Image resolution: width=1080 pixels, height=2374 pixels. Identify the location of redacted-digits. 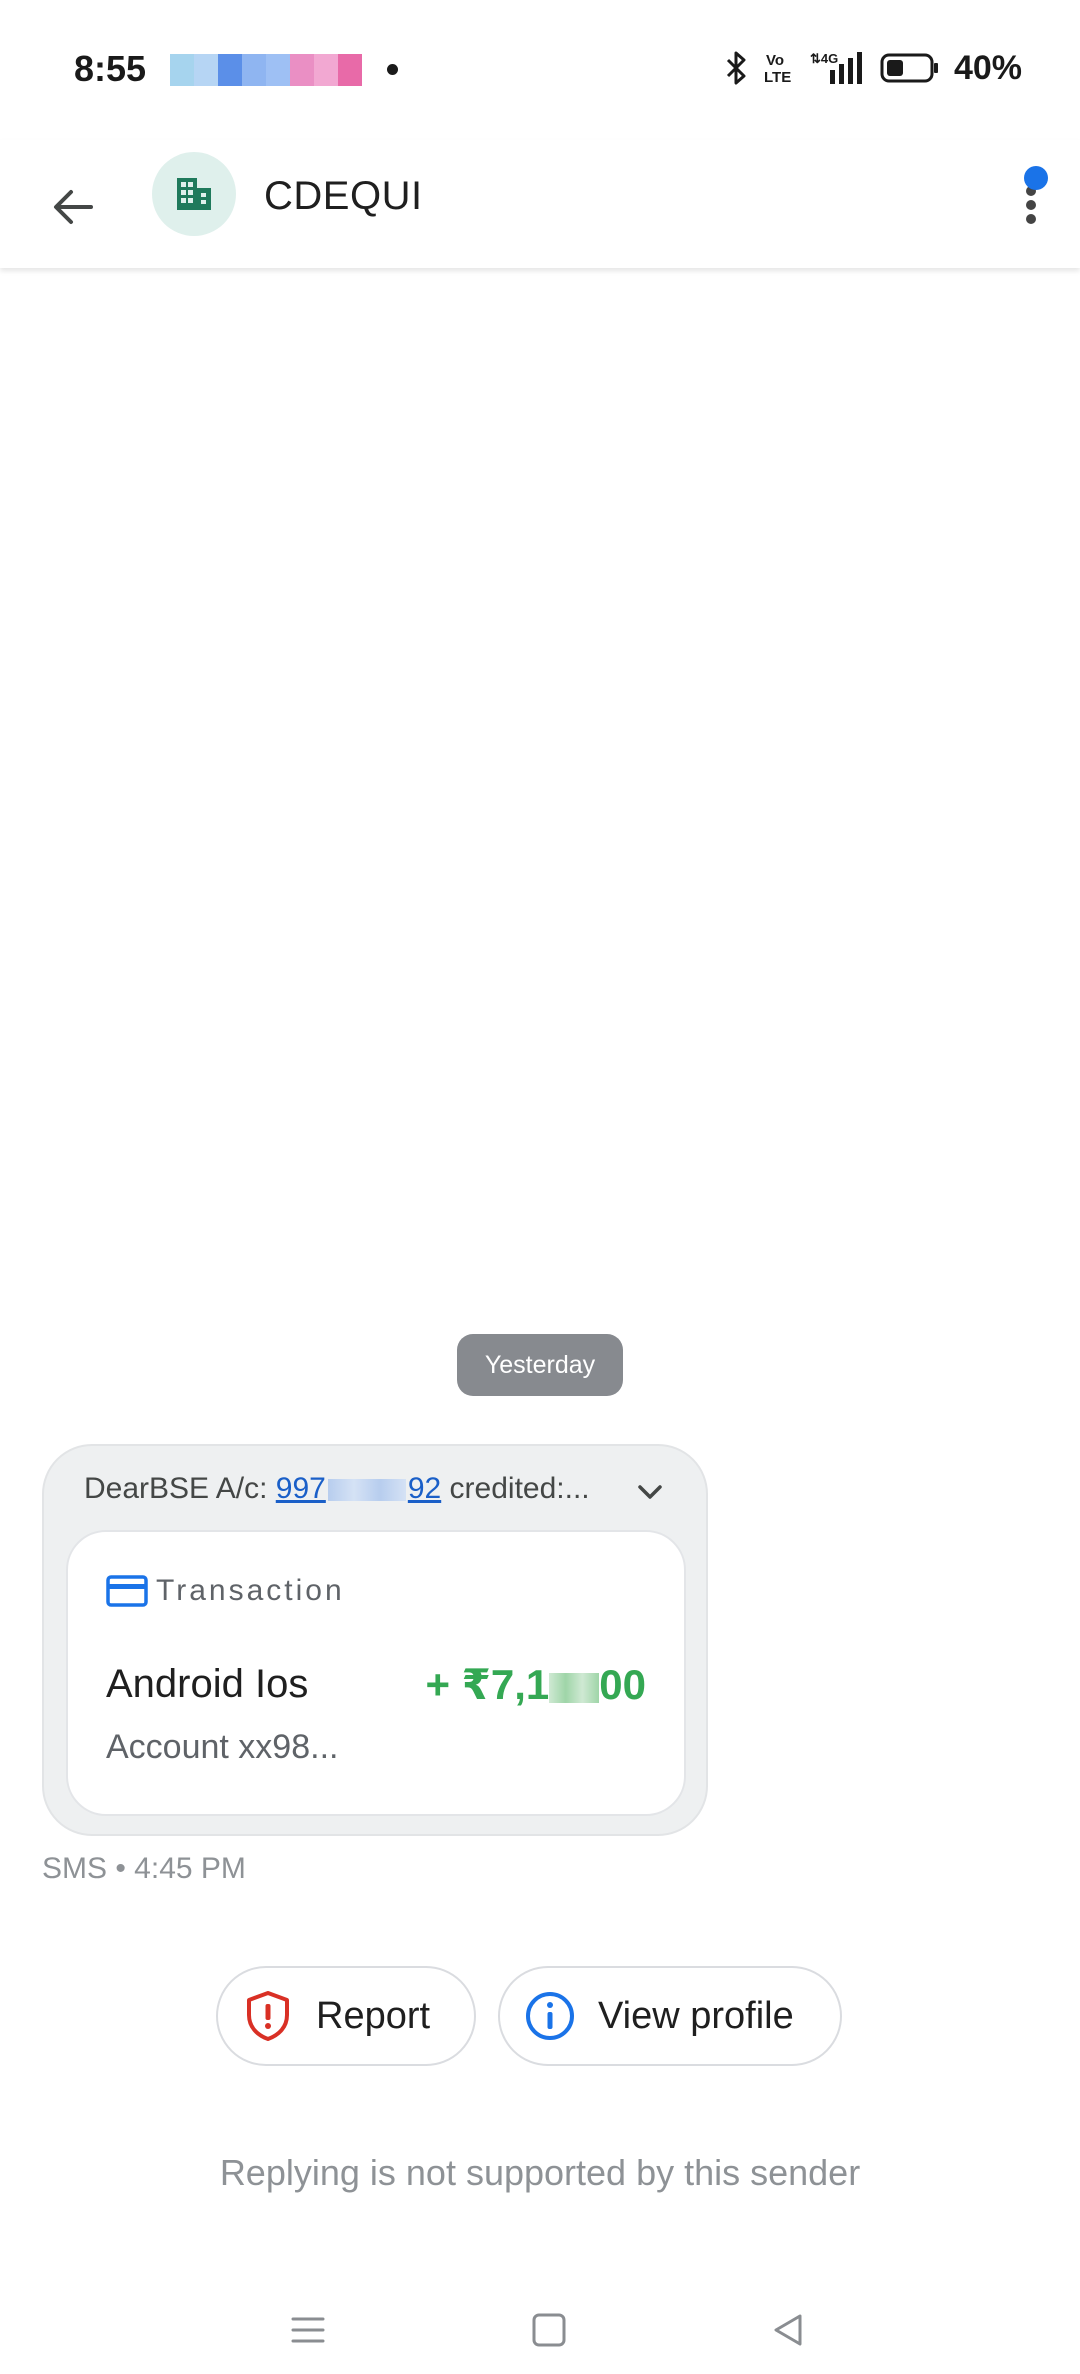
(366, 1490).